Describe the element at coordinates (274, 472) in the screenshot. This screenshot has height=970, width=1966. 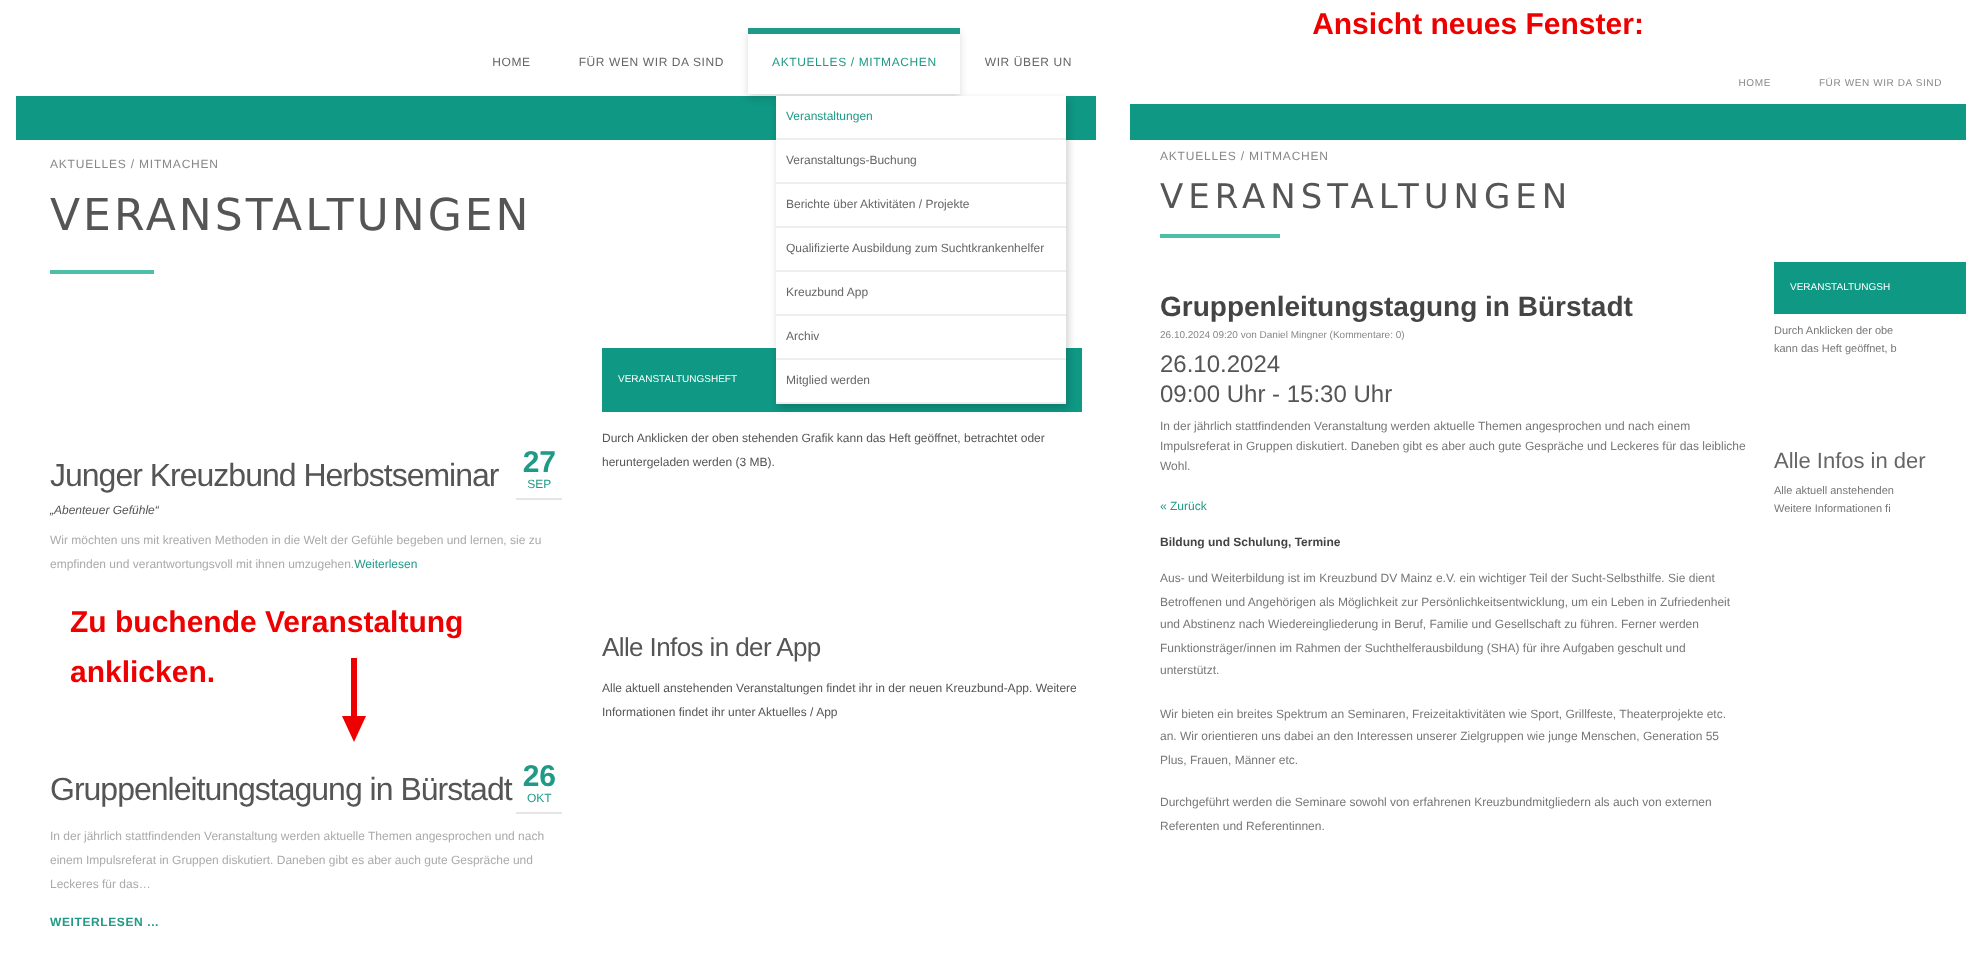
I see `event-title: Junger Kreuzbund Herbstseminar` at that location.